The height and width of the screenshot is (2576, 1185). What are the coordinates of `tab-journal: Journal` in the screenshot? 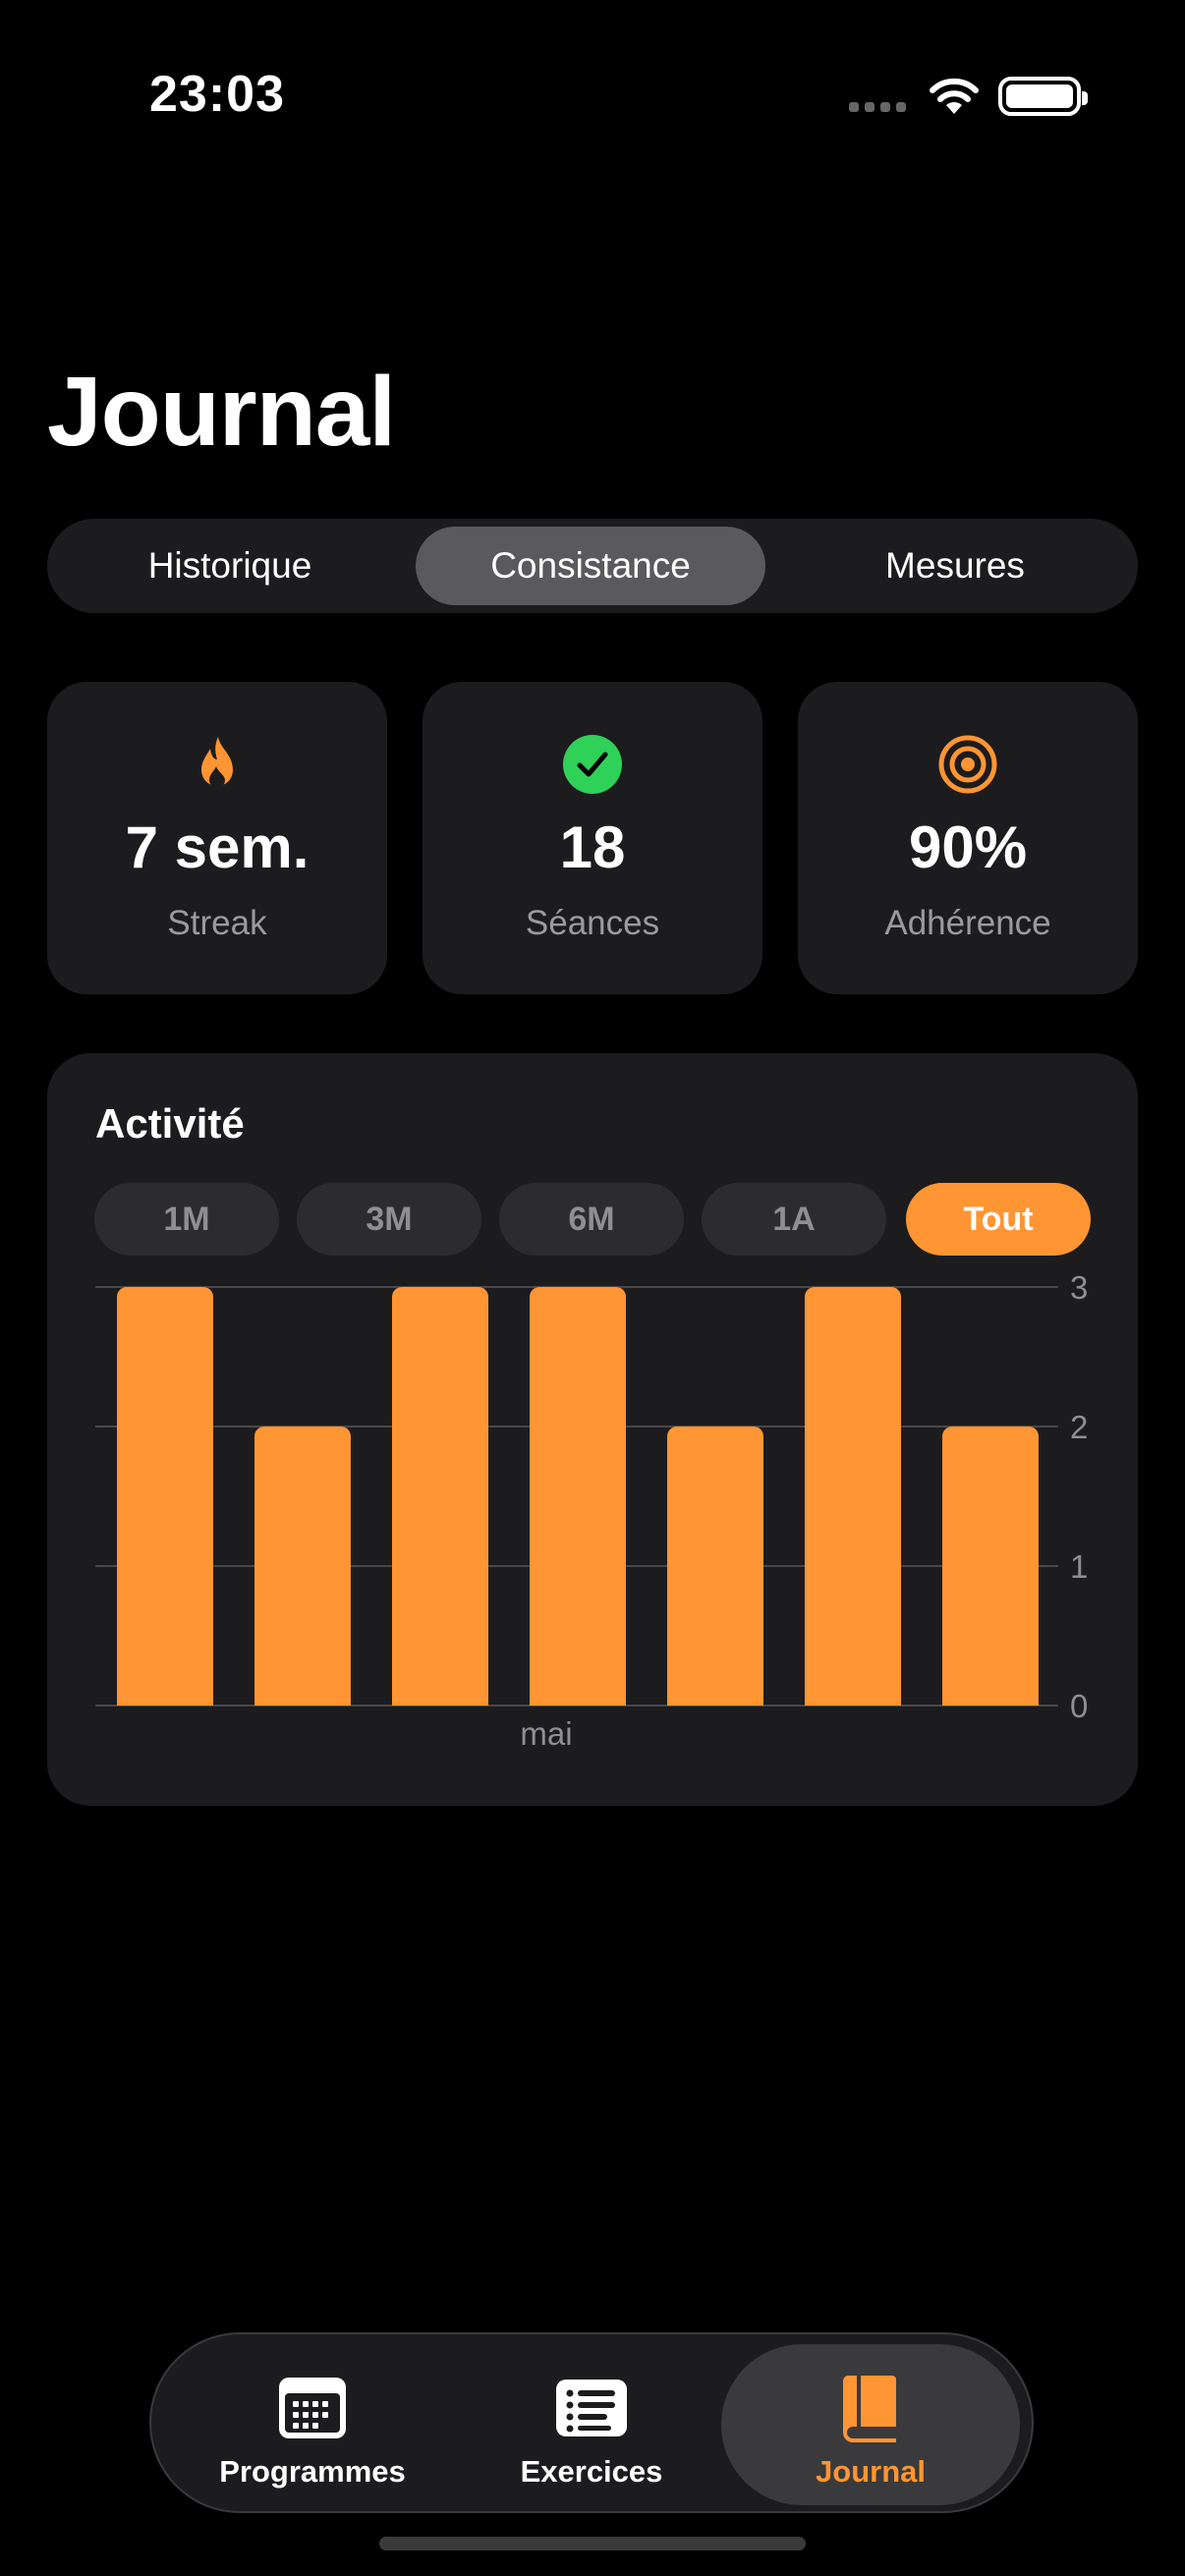 It's located at (871, 2424).